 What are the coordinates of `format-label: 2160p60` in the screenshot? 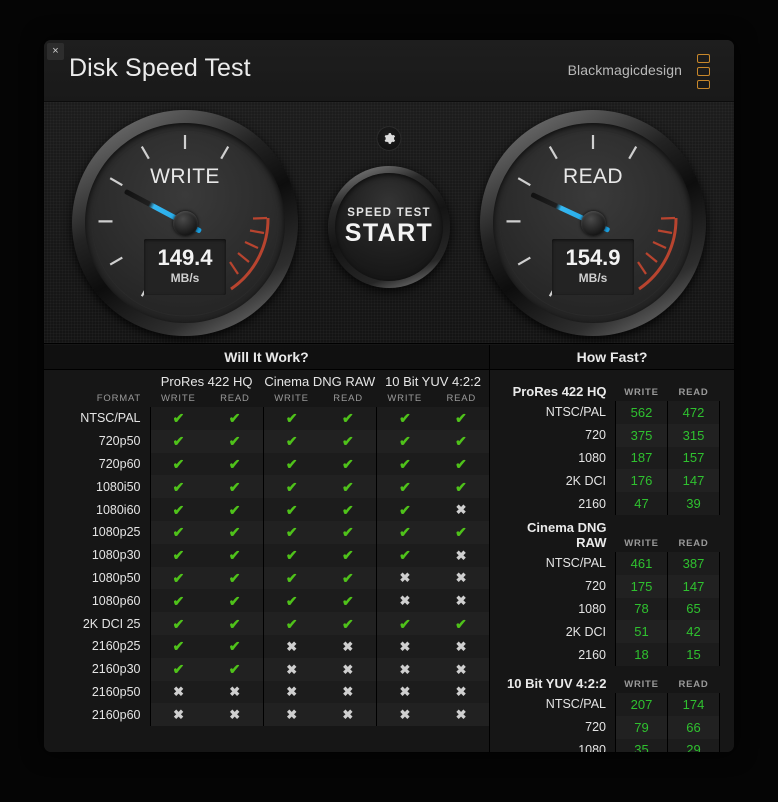 It's located at (97, 715).